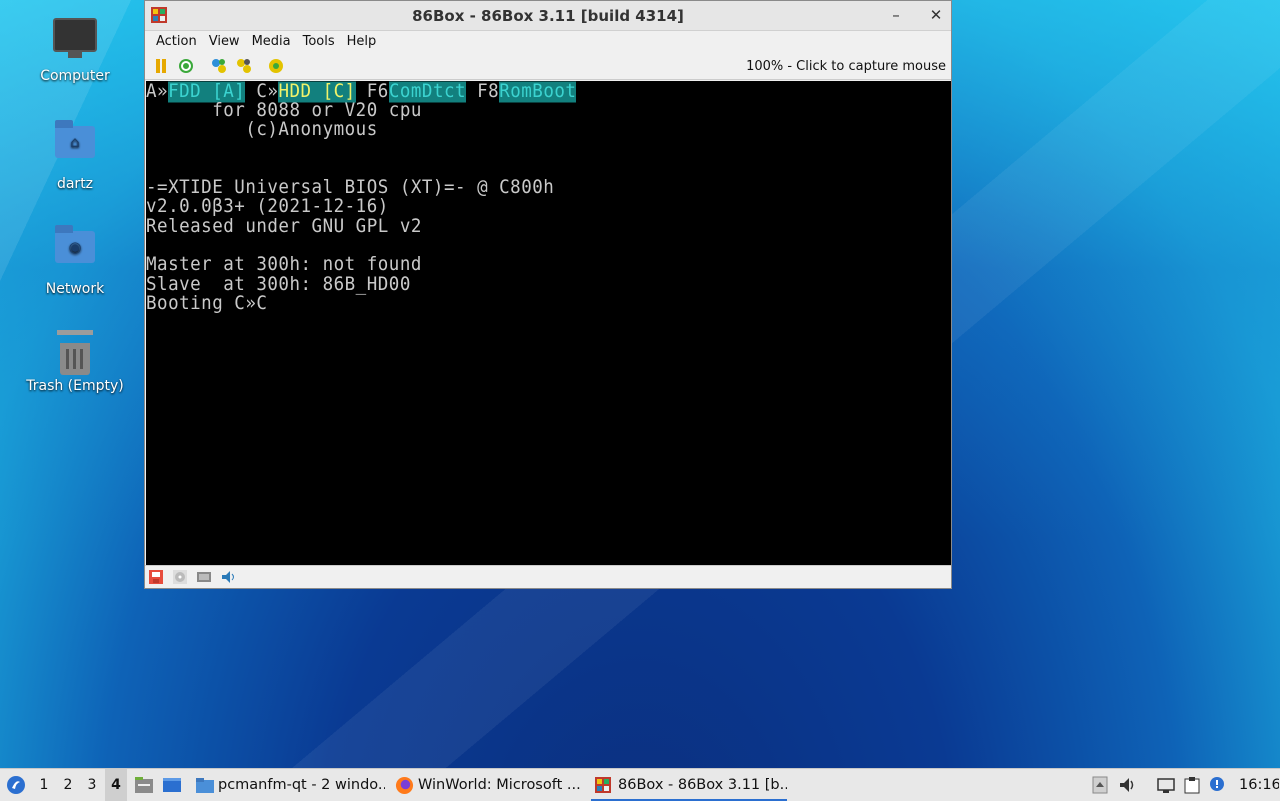  Describe the element at coordinates (1127, 785) in the screenshot. I see `volume-icon` at that location.